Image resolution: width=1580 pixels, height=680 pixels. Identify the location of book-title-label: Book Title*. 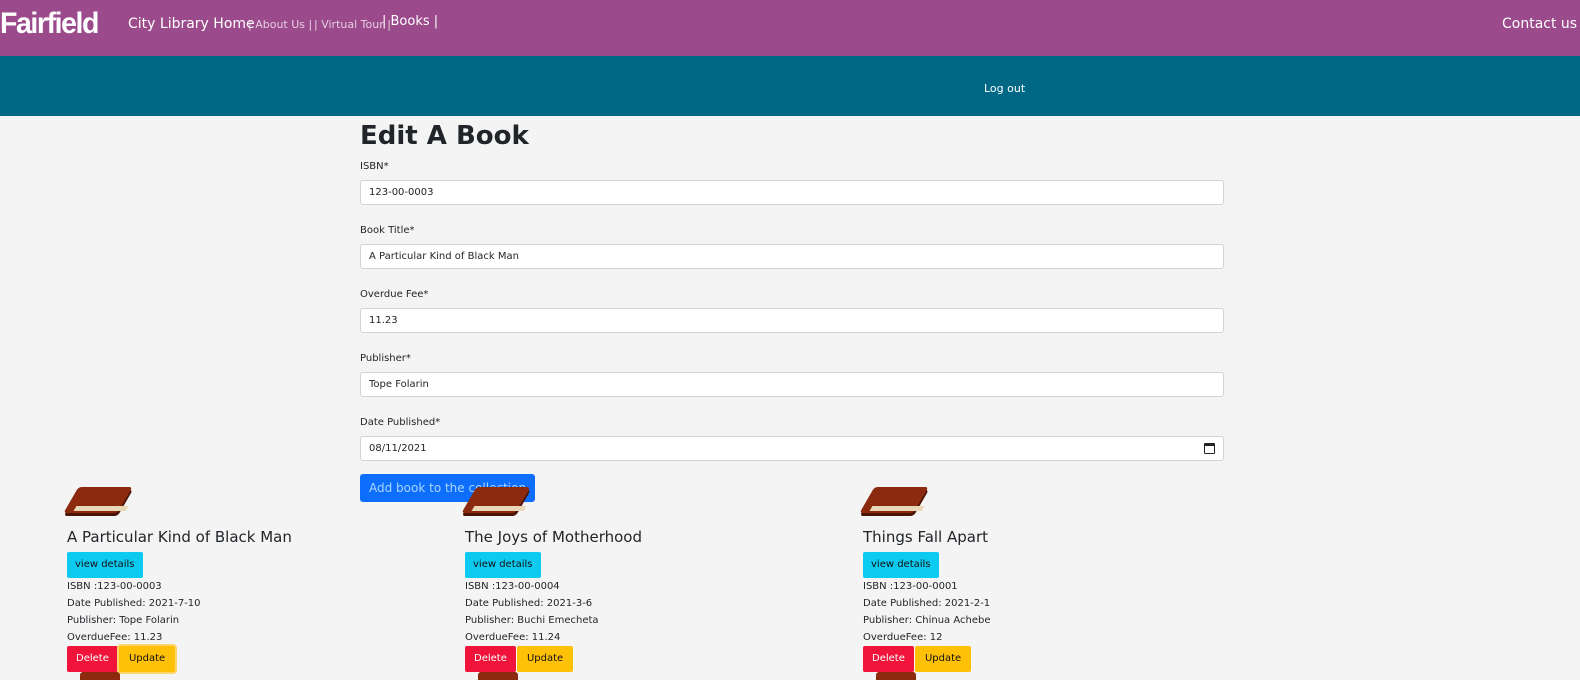
(387, 230).